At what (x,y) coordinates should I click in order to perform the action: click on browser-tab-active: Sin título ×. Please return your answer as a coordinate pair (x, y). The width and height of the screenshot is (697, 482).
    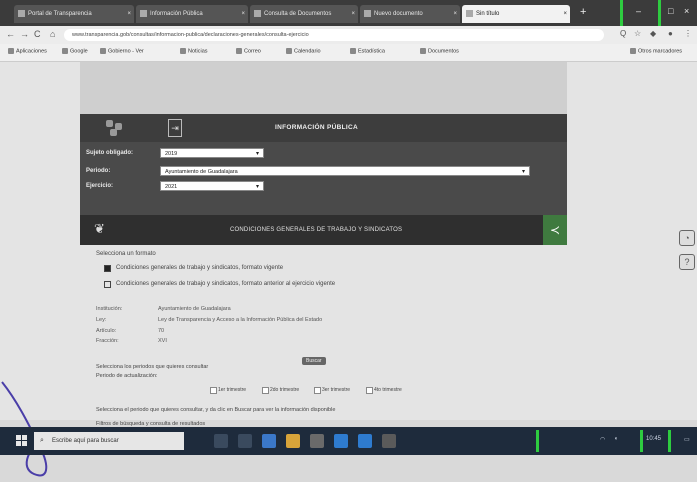
    Looking at the image, I should click on (516, 14).